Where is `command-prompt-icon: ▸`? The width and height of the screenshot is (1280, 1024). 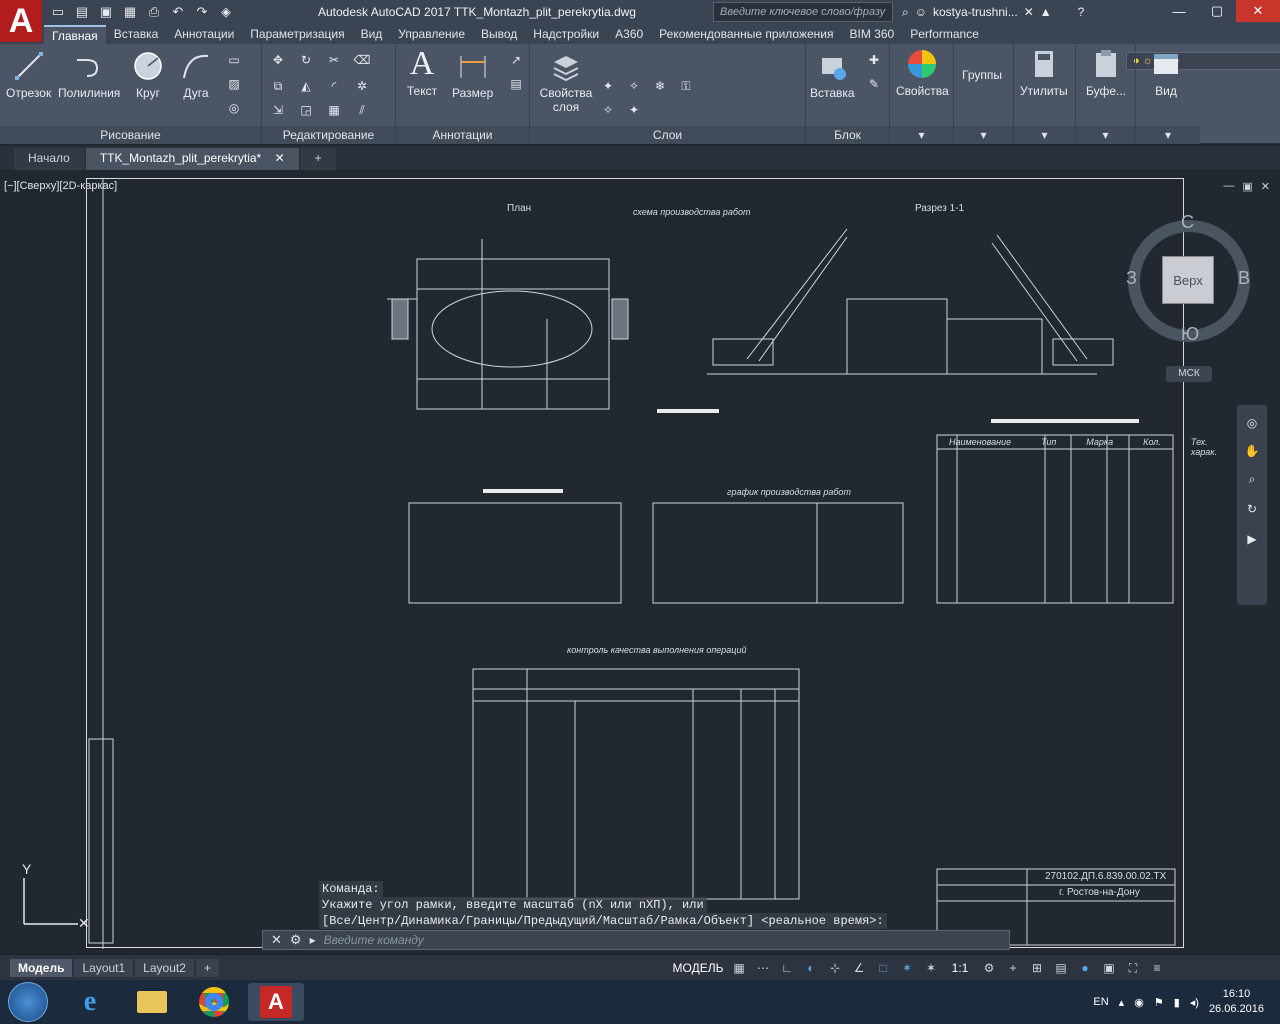 command-prompt-icon: ▸ is located at coordinates (313, 940).